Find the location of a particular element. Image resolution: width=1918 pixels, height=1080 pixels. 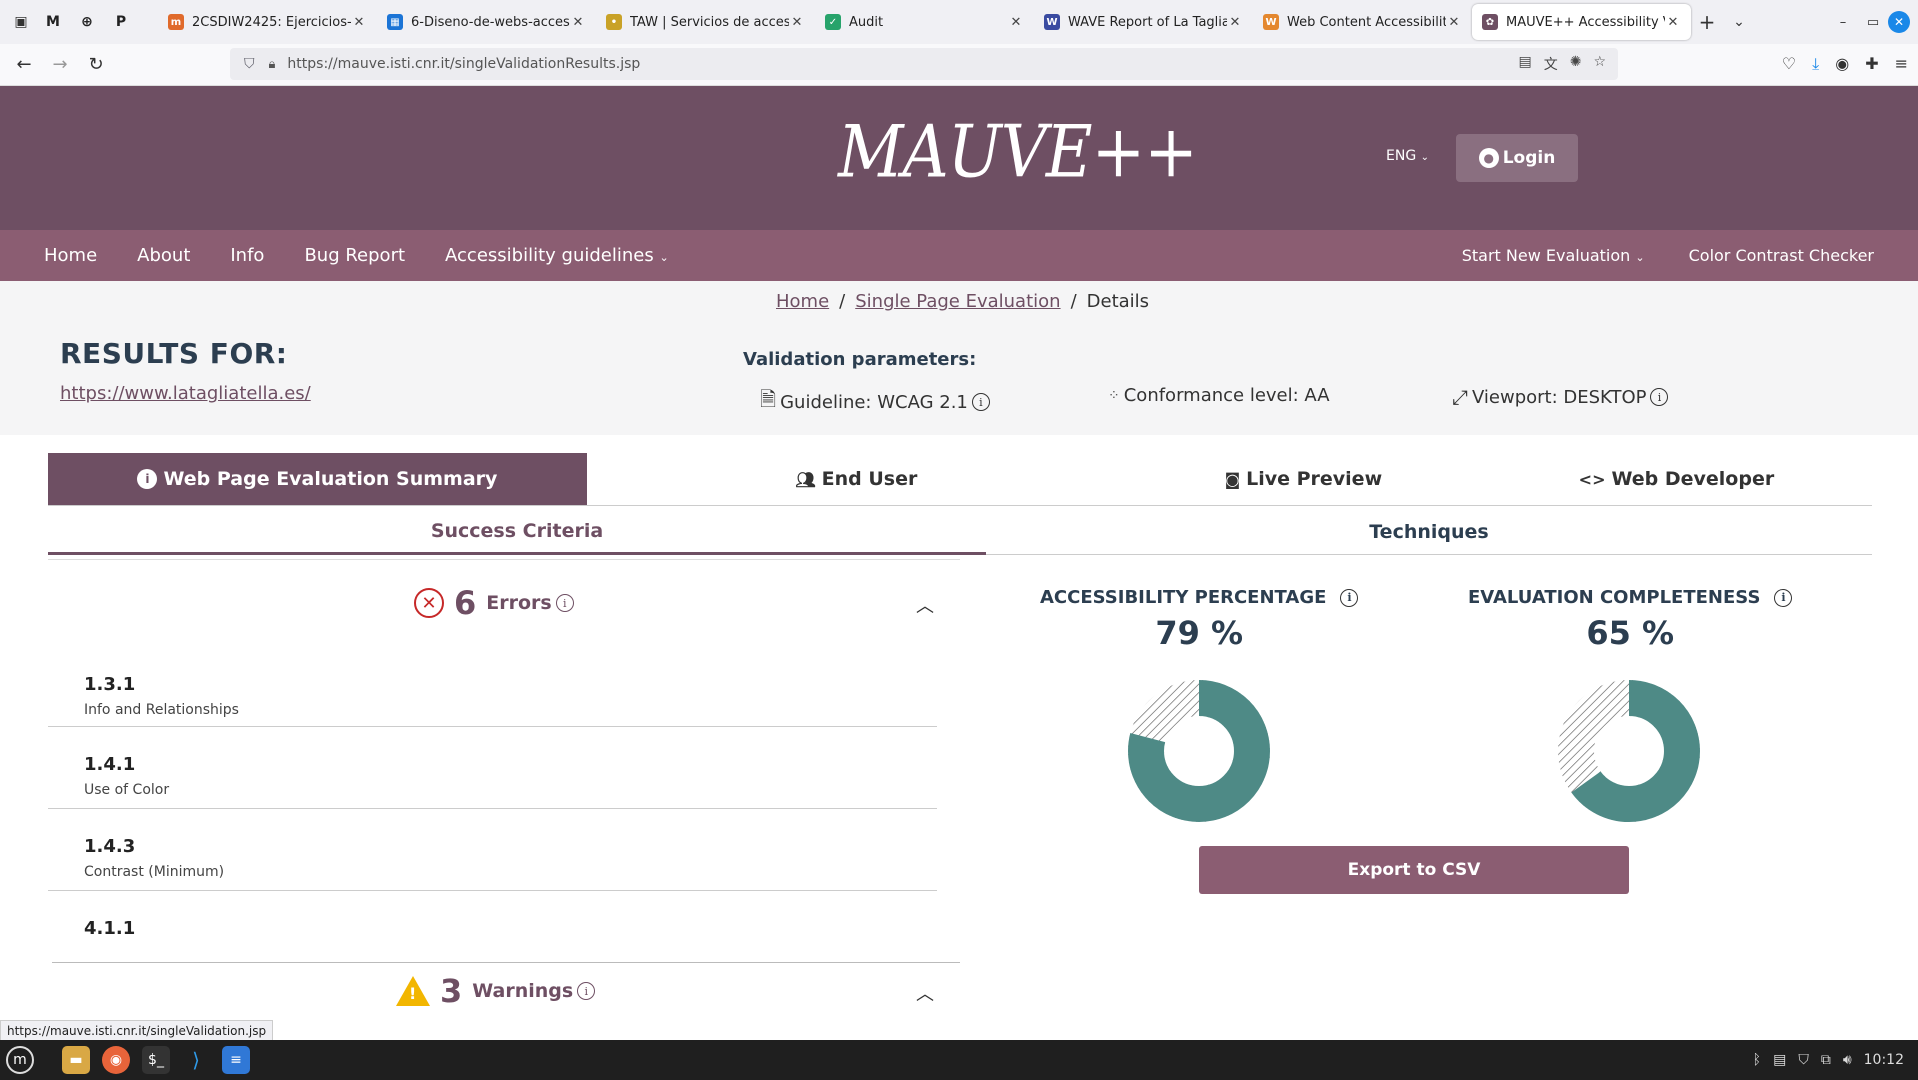

tab-end-user: 👥︎ End User is located at coordinates (856, 479).